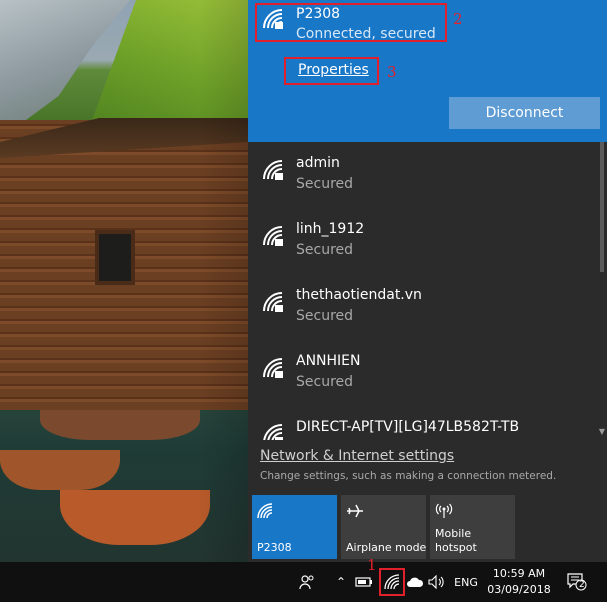 This screenshot has height=602, width=607. I want to click on airplane-mode-tile: Airplane mode, so click(383, 527).